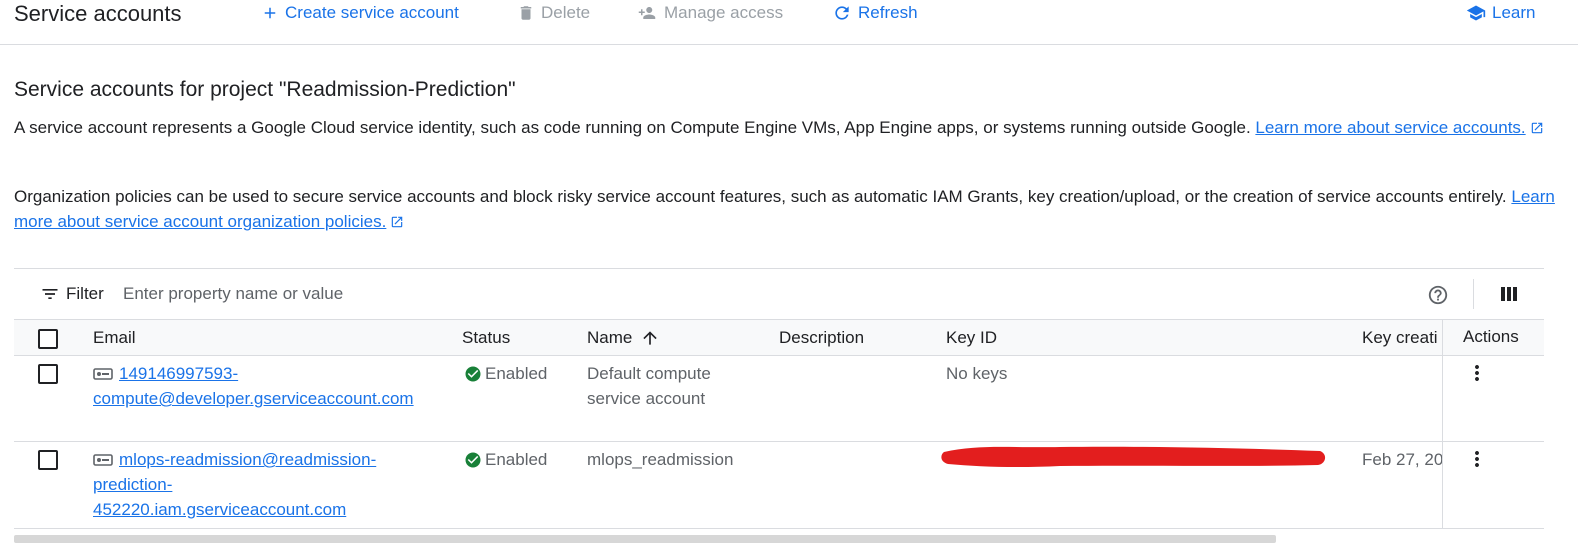  I want to click on email-link-line2: compute@developer.gserviceaccount.com, so click(253, 398).